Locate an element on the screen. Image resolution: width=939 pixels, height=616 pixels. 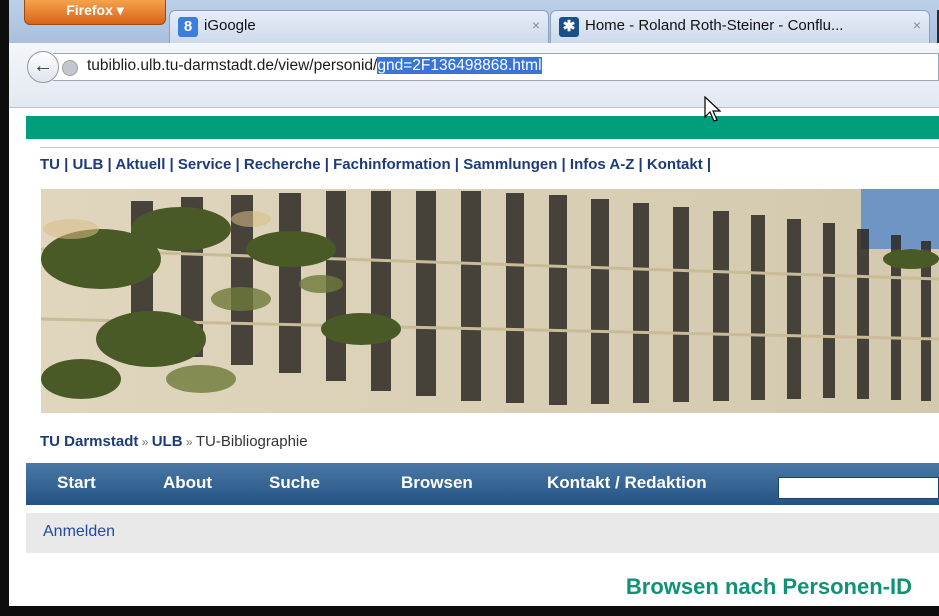
tab-igoogle: 8 iGoogle × is located at coordinates (359, 27).